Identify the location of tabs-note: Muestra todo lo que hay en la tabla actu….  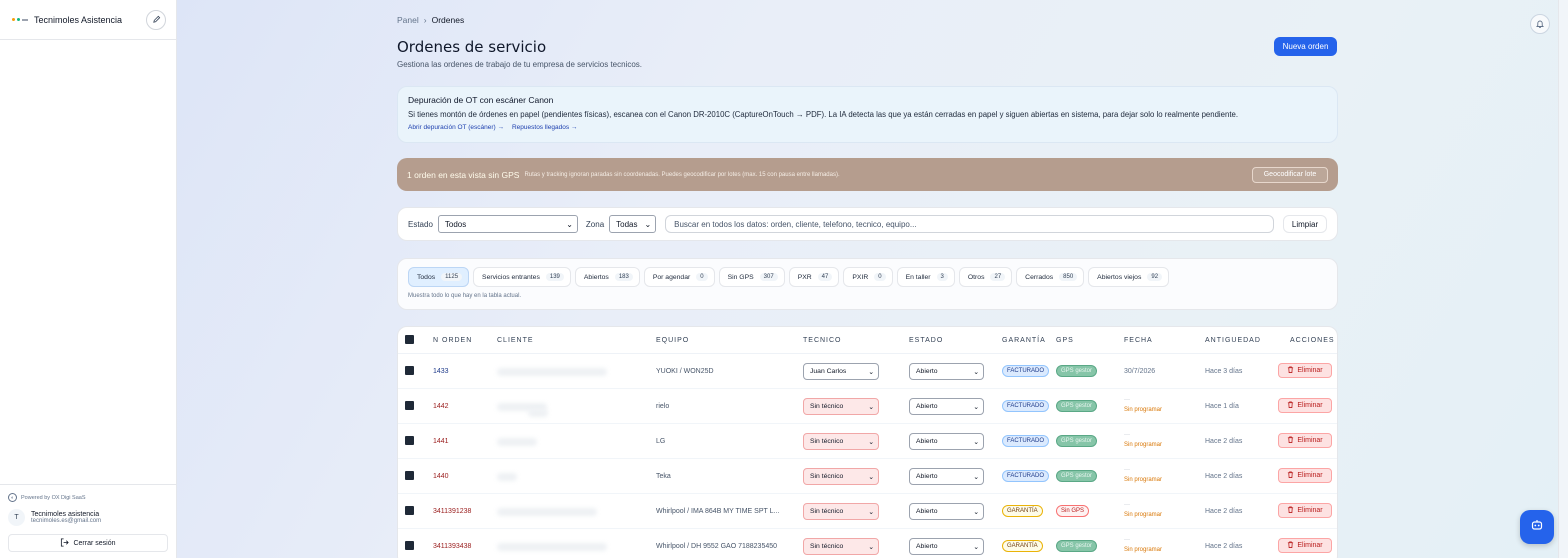
(465, 296).